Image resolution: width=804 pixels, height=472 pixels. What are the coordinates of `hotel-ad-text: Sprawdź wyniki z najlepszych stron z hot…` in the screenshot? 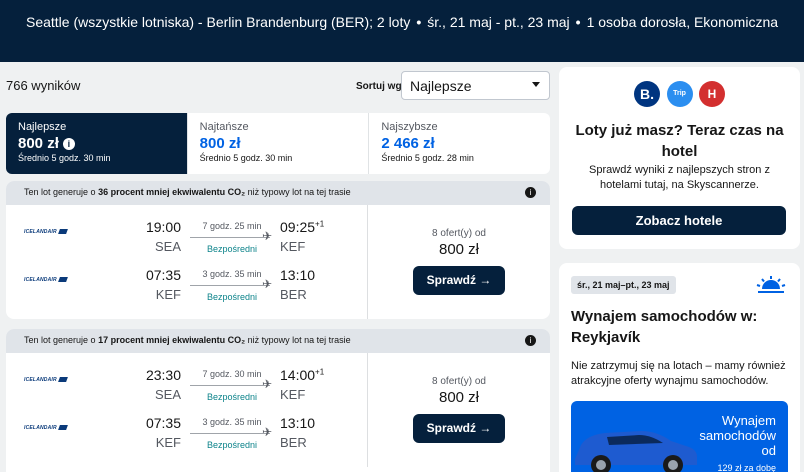 It's located at (679, 177).